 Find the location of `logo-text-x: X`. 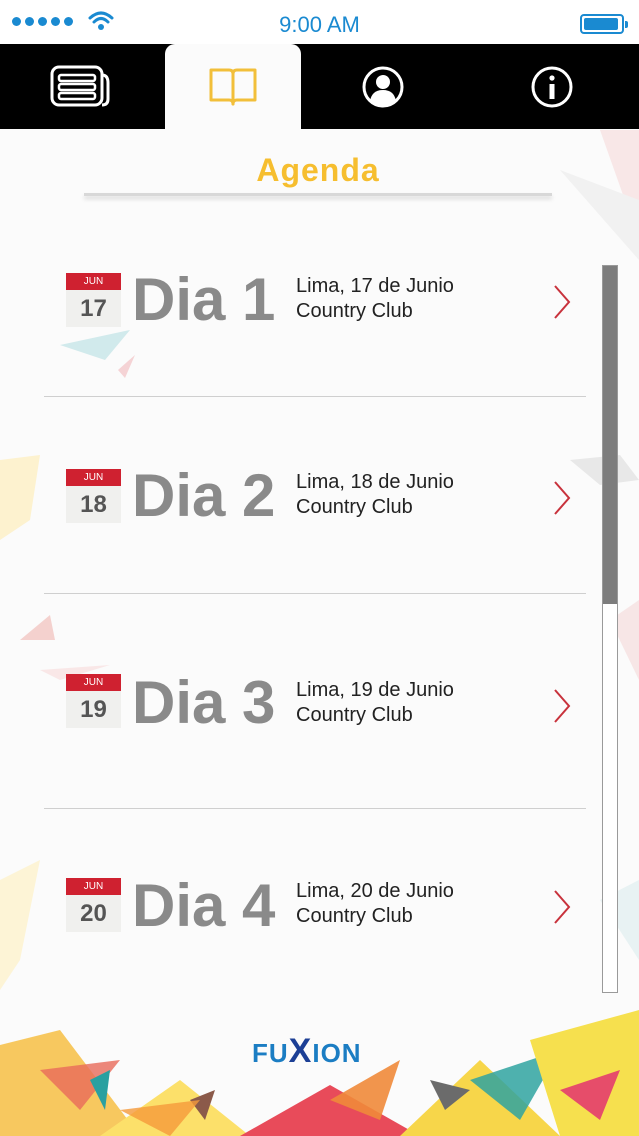

logo-text-x: X is located at coordinates (300, 1051).